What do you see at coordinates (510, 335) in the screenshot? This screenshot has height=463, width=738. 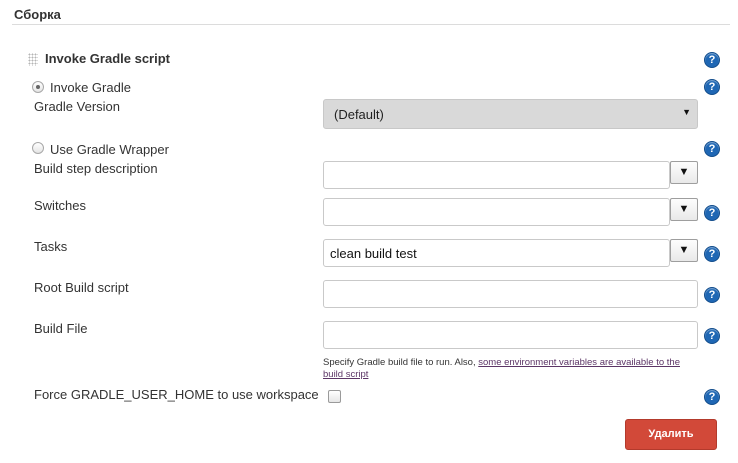 I see `build-file-input` at bounding box center [510, 335].